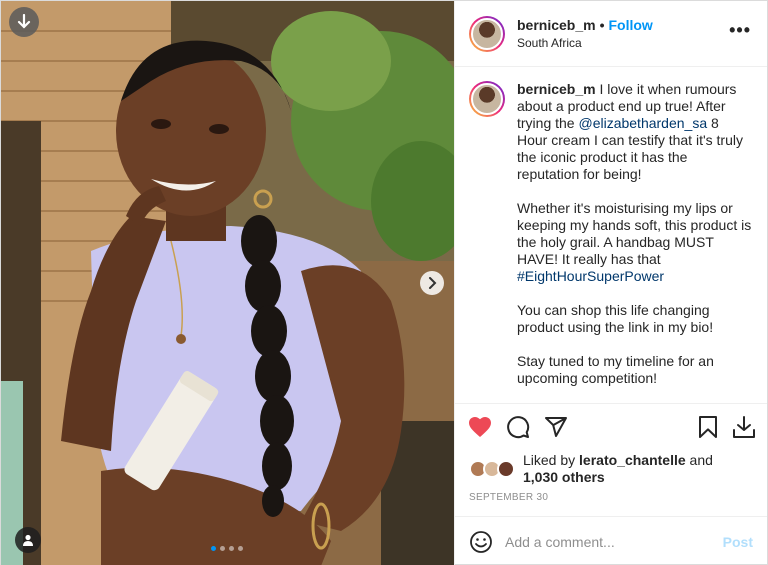 Image resolution: width=768 pixels, height=565 pixels. I want to click on tagged-users-button, so click(28, 540).